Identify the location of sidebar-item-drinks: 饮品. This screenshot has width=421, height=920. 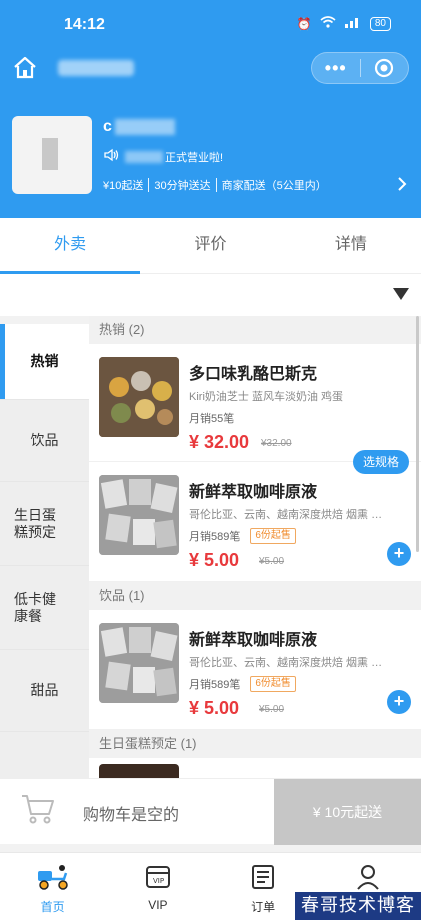
(44, 441).